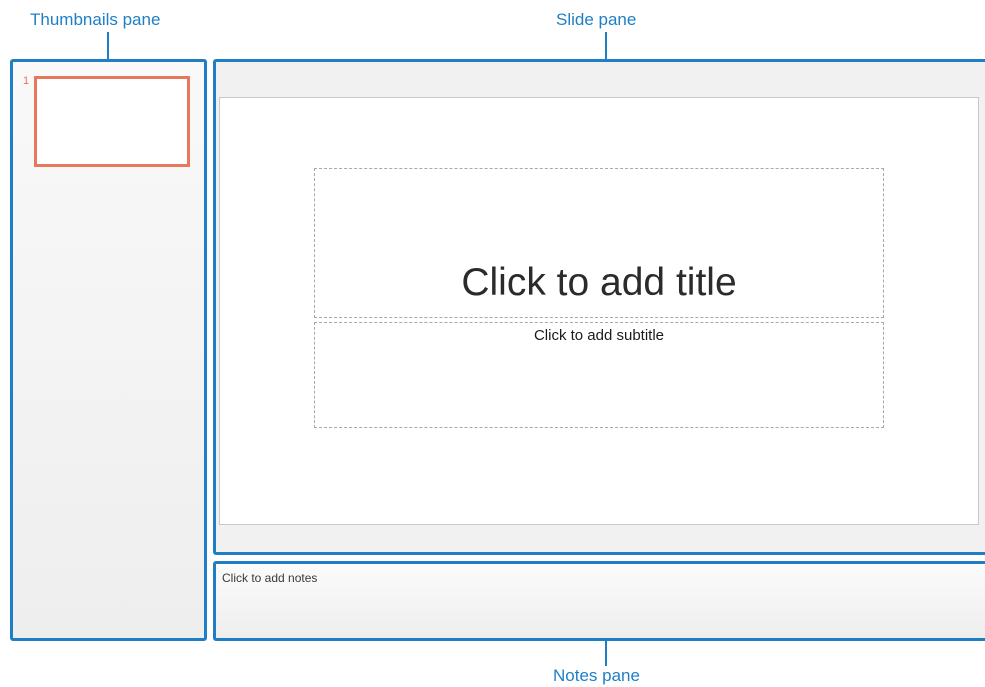  I want to click on notes-pane: Click to add notes, so click(599, 601).